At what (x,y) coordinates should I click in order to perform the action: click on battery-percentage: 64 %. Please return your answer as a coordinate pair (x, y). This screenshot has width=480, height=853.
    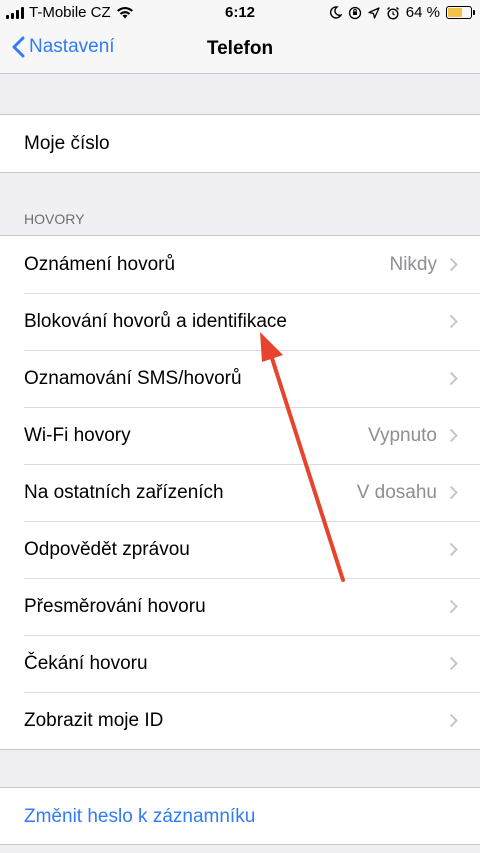
    Looking at the image, I should click on (422, 12).